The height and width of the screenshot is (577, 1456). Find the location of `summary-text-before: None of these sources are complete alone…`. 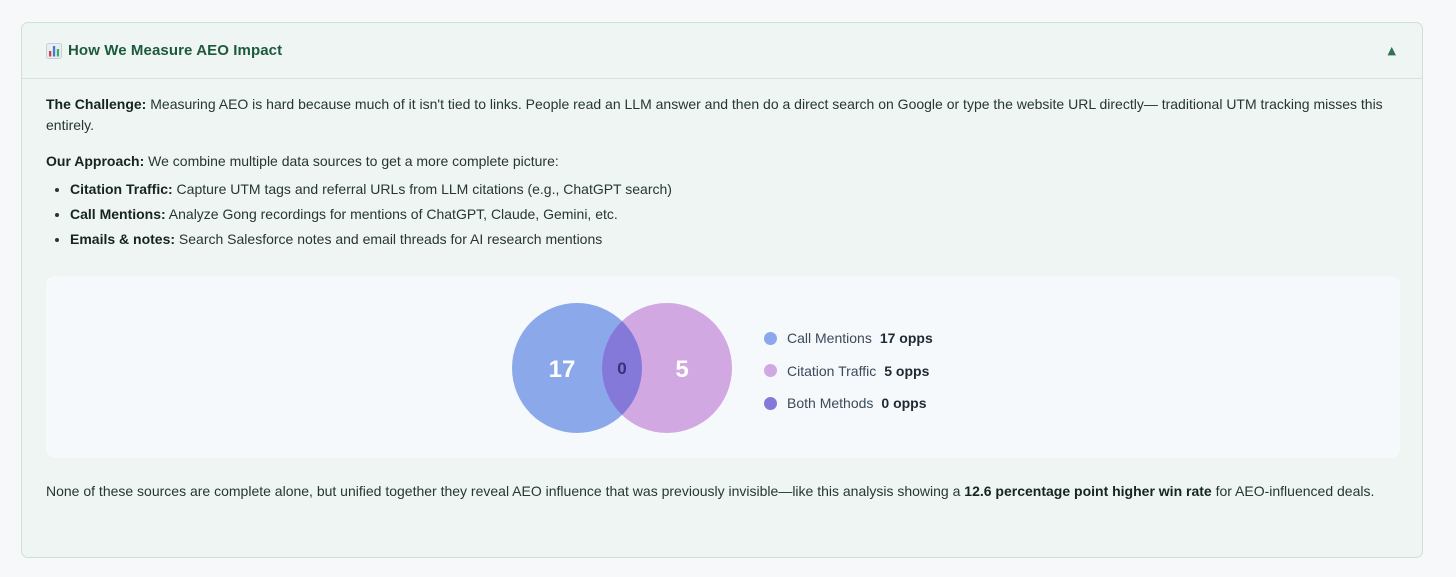

summary-text-before: None of these sources are complete alone… is located at coordinates (505, 491).